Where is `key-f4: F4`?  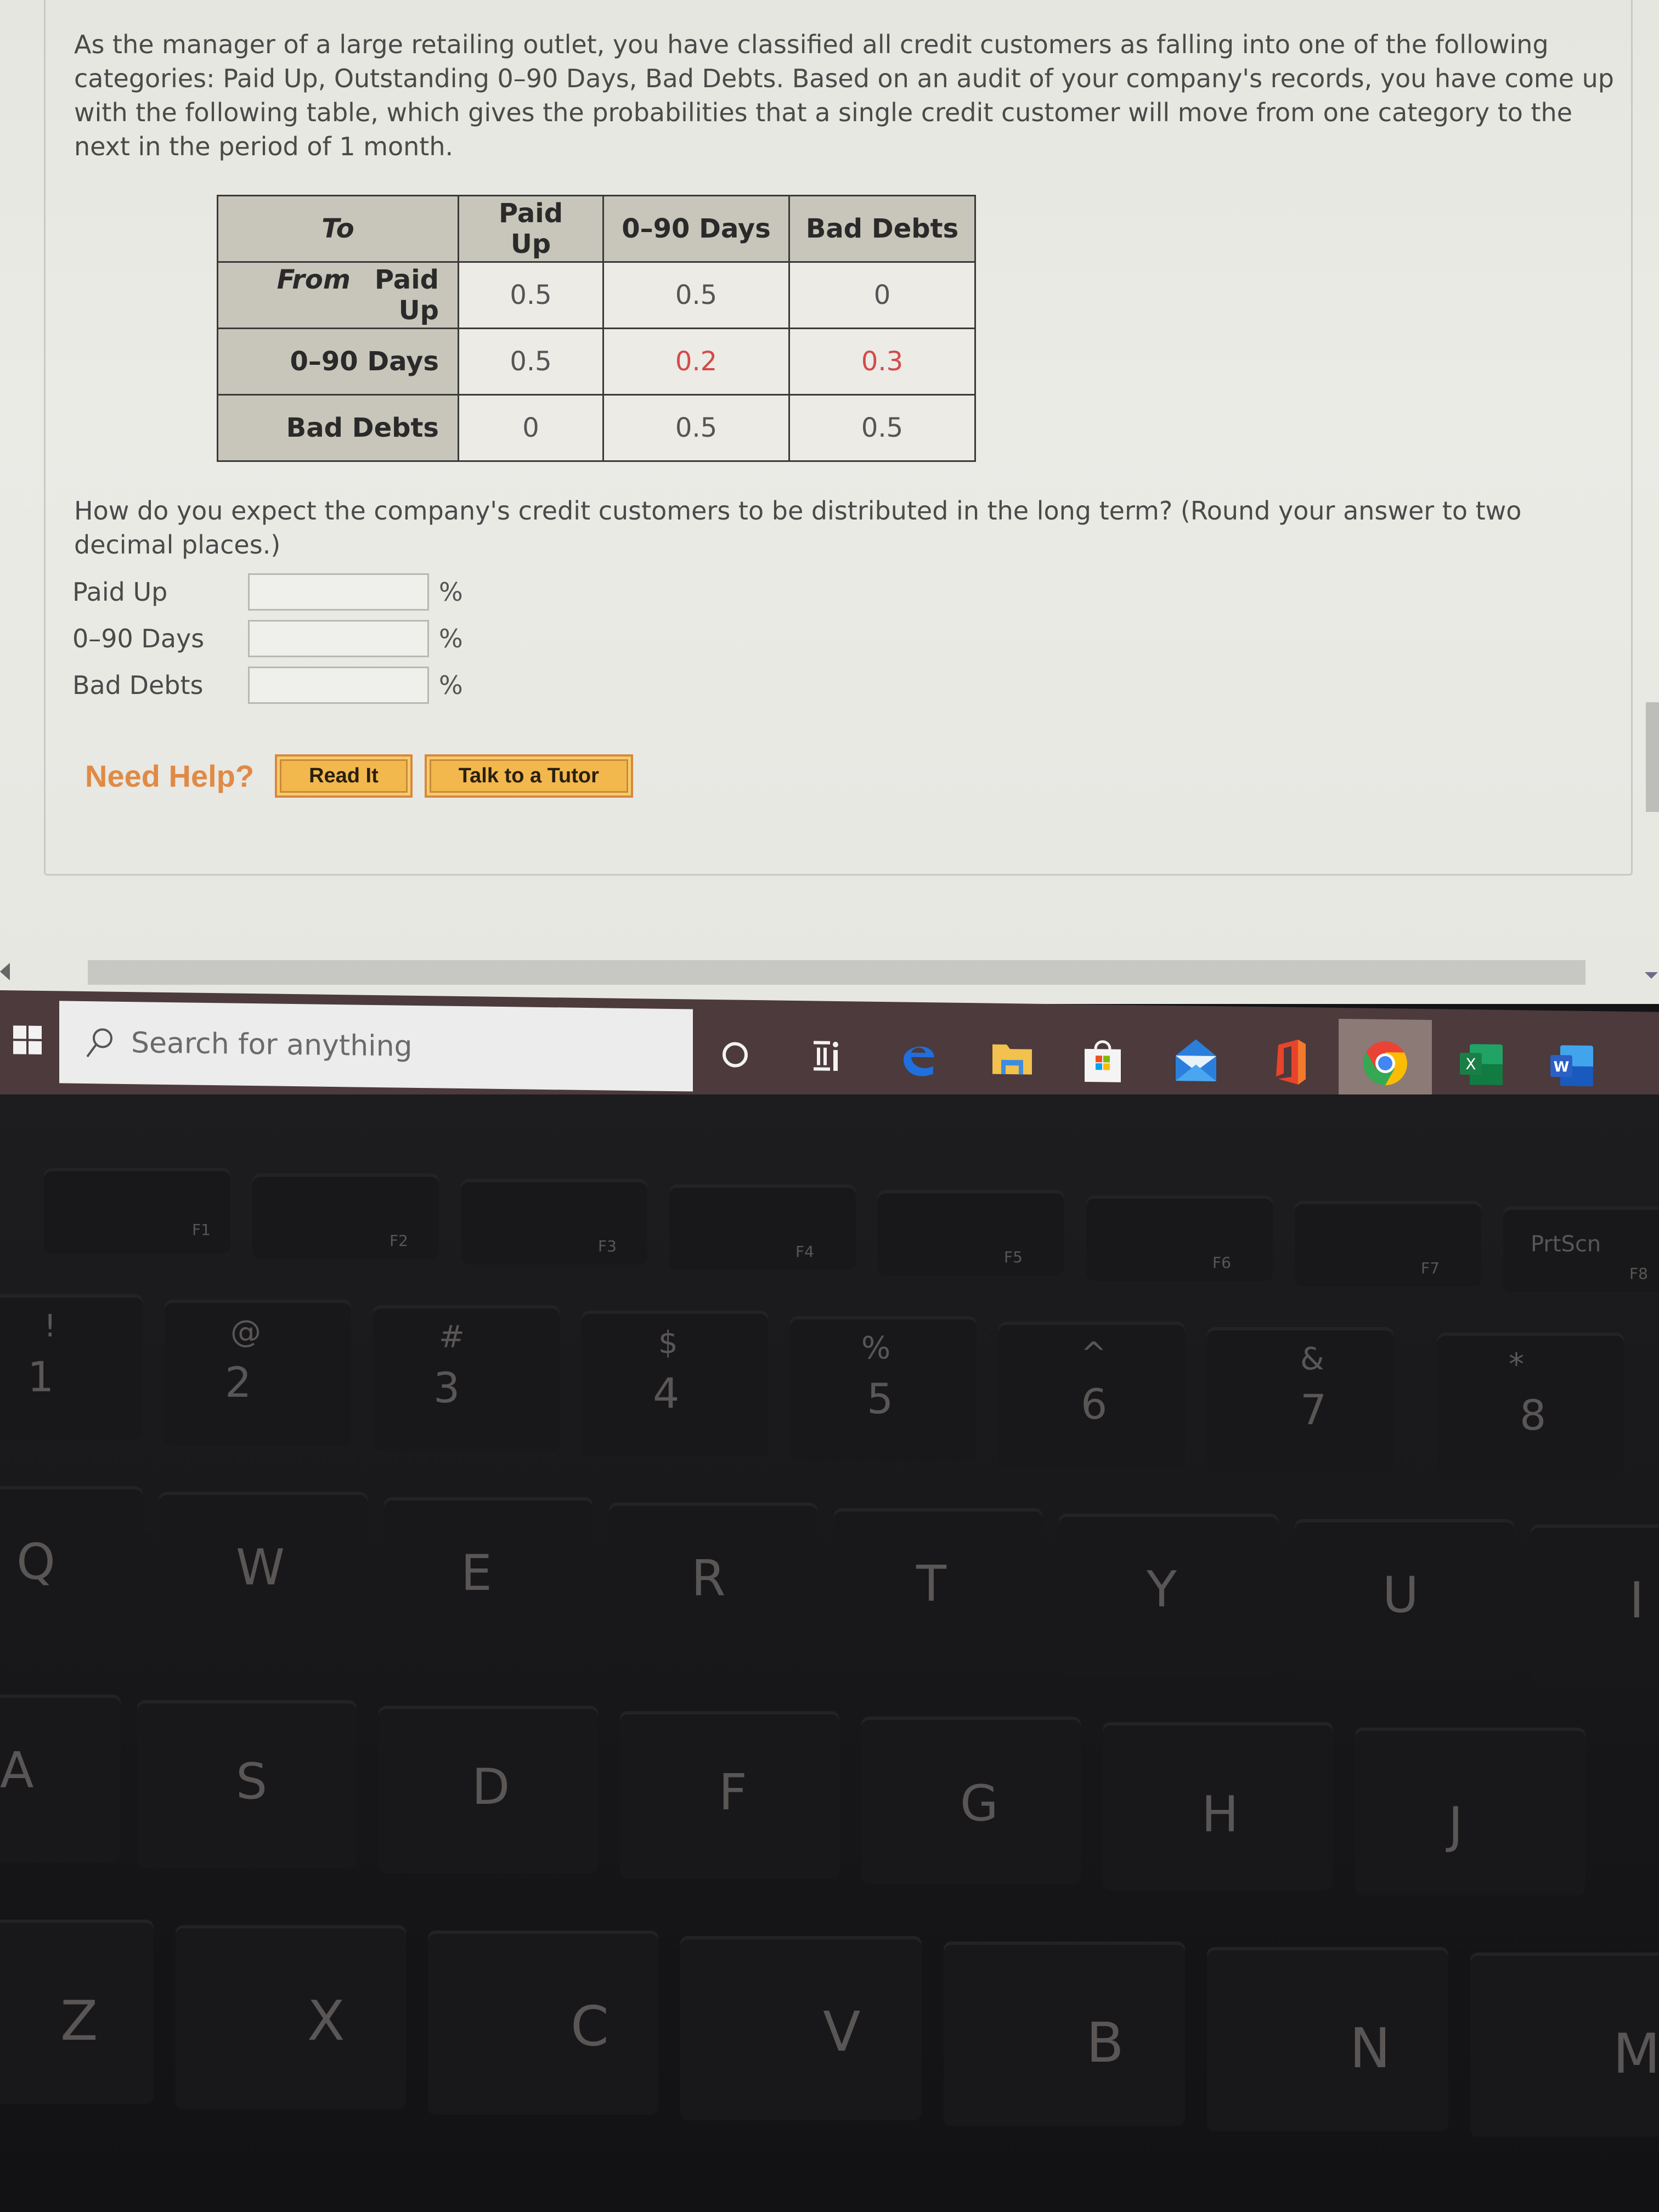 key-f4: F4 is located at coordinates (763, 1229).